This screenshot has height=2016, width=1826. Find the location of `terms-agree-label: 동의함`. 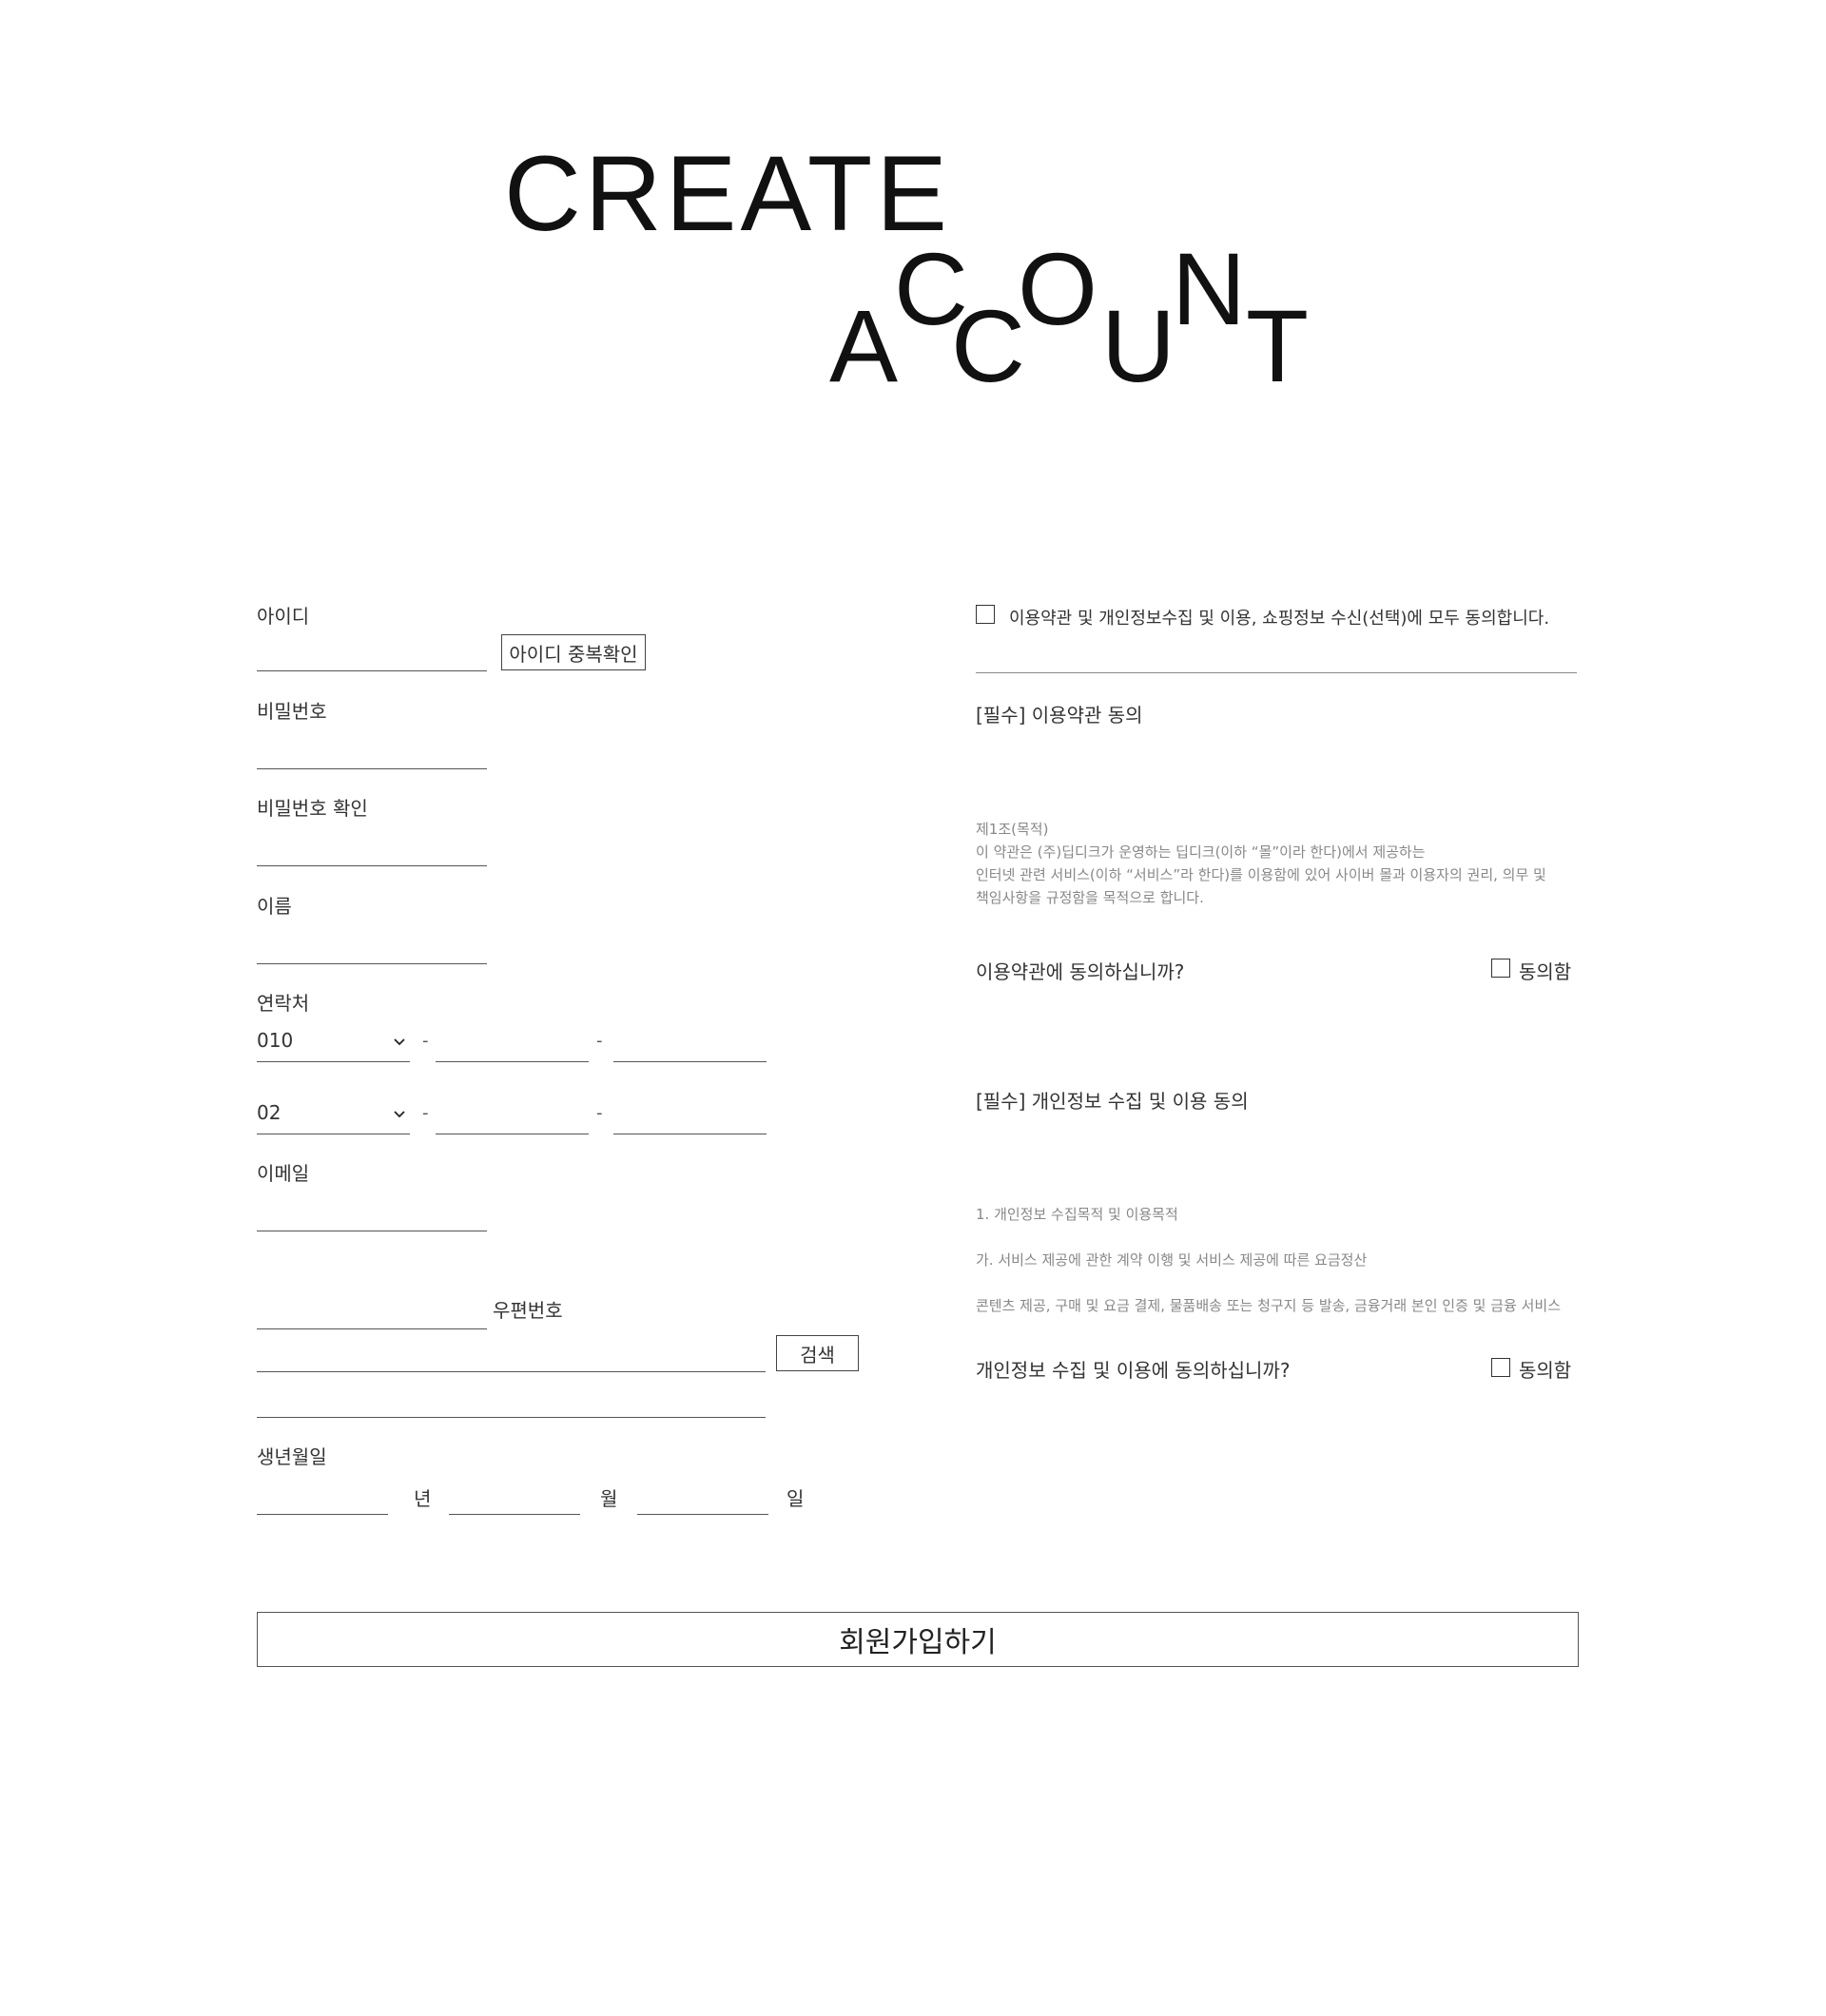

terms-agree-label: 동의함 is located at coordinates (1545, 971).